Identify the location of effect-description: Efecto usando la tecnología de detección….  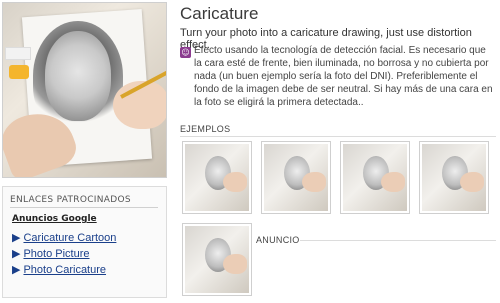
(343, 76).